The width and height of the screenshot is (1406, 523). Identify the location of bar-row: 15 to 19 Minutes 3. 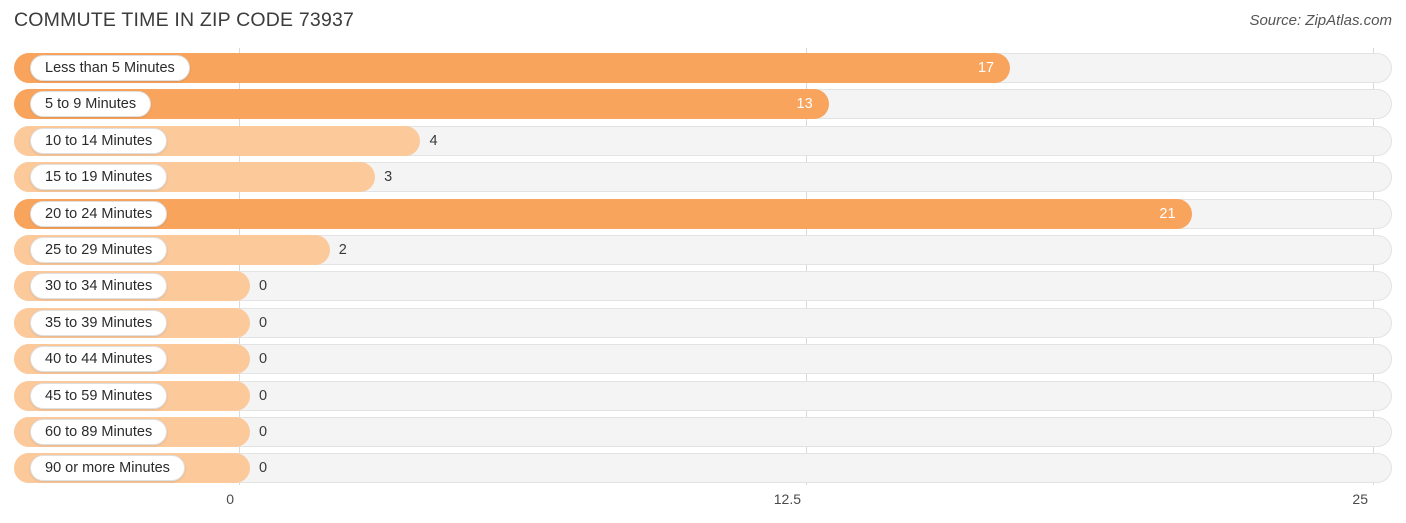
(703, 177).